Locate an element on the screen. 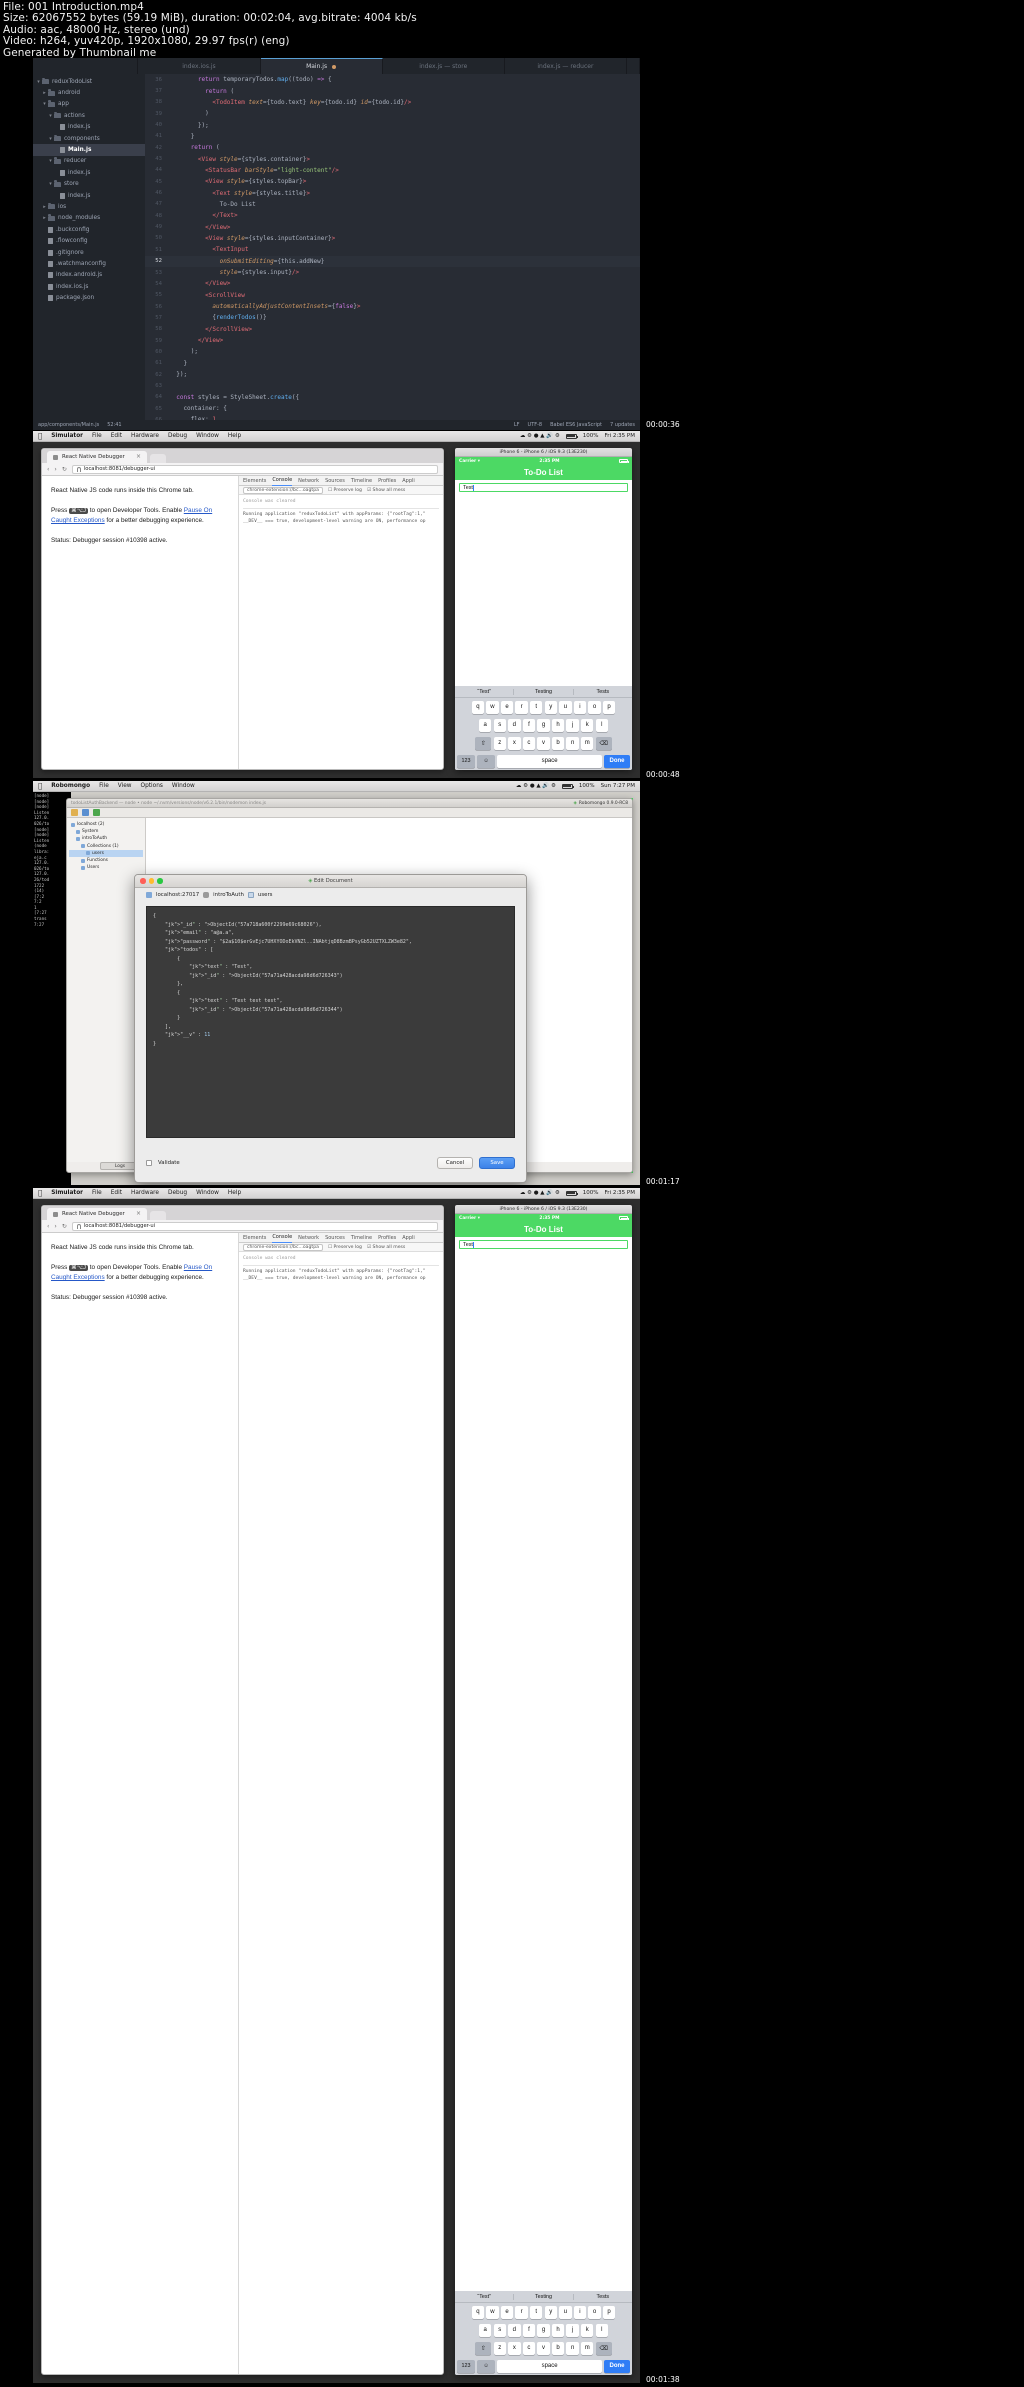 This screenshot has width=1024, height=2387. code-line-43: 43 <View style={styles.container}> is located at coordinates (392, 158).